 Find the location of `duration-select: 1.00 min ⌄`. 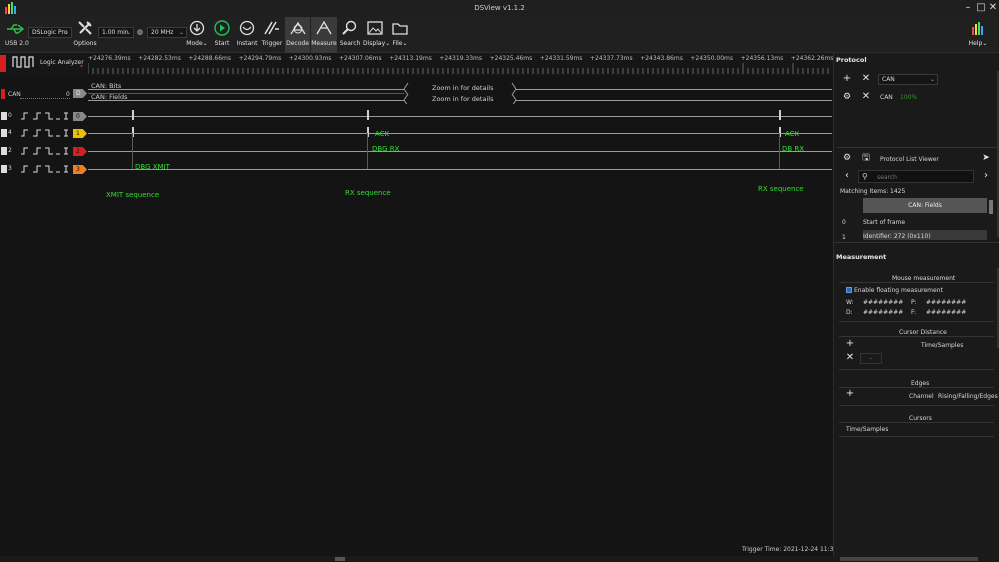

duration-select: 1.00 min ⌄ is located at coordinates (116, 32).